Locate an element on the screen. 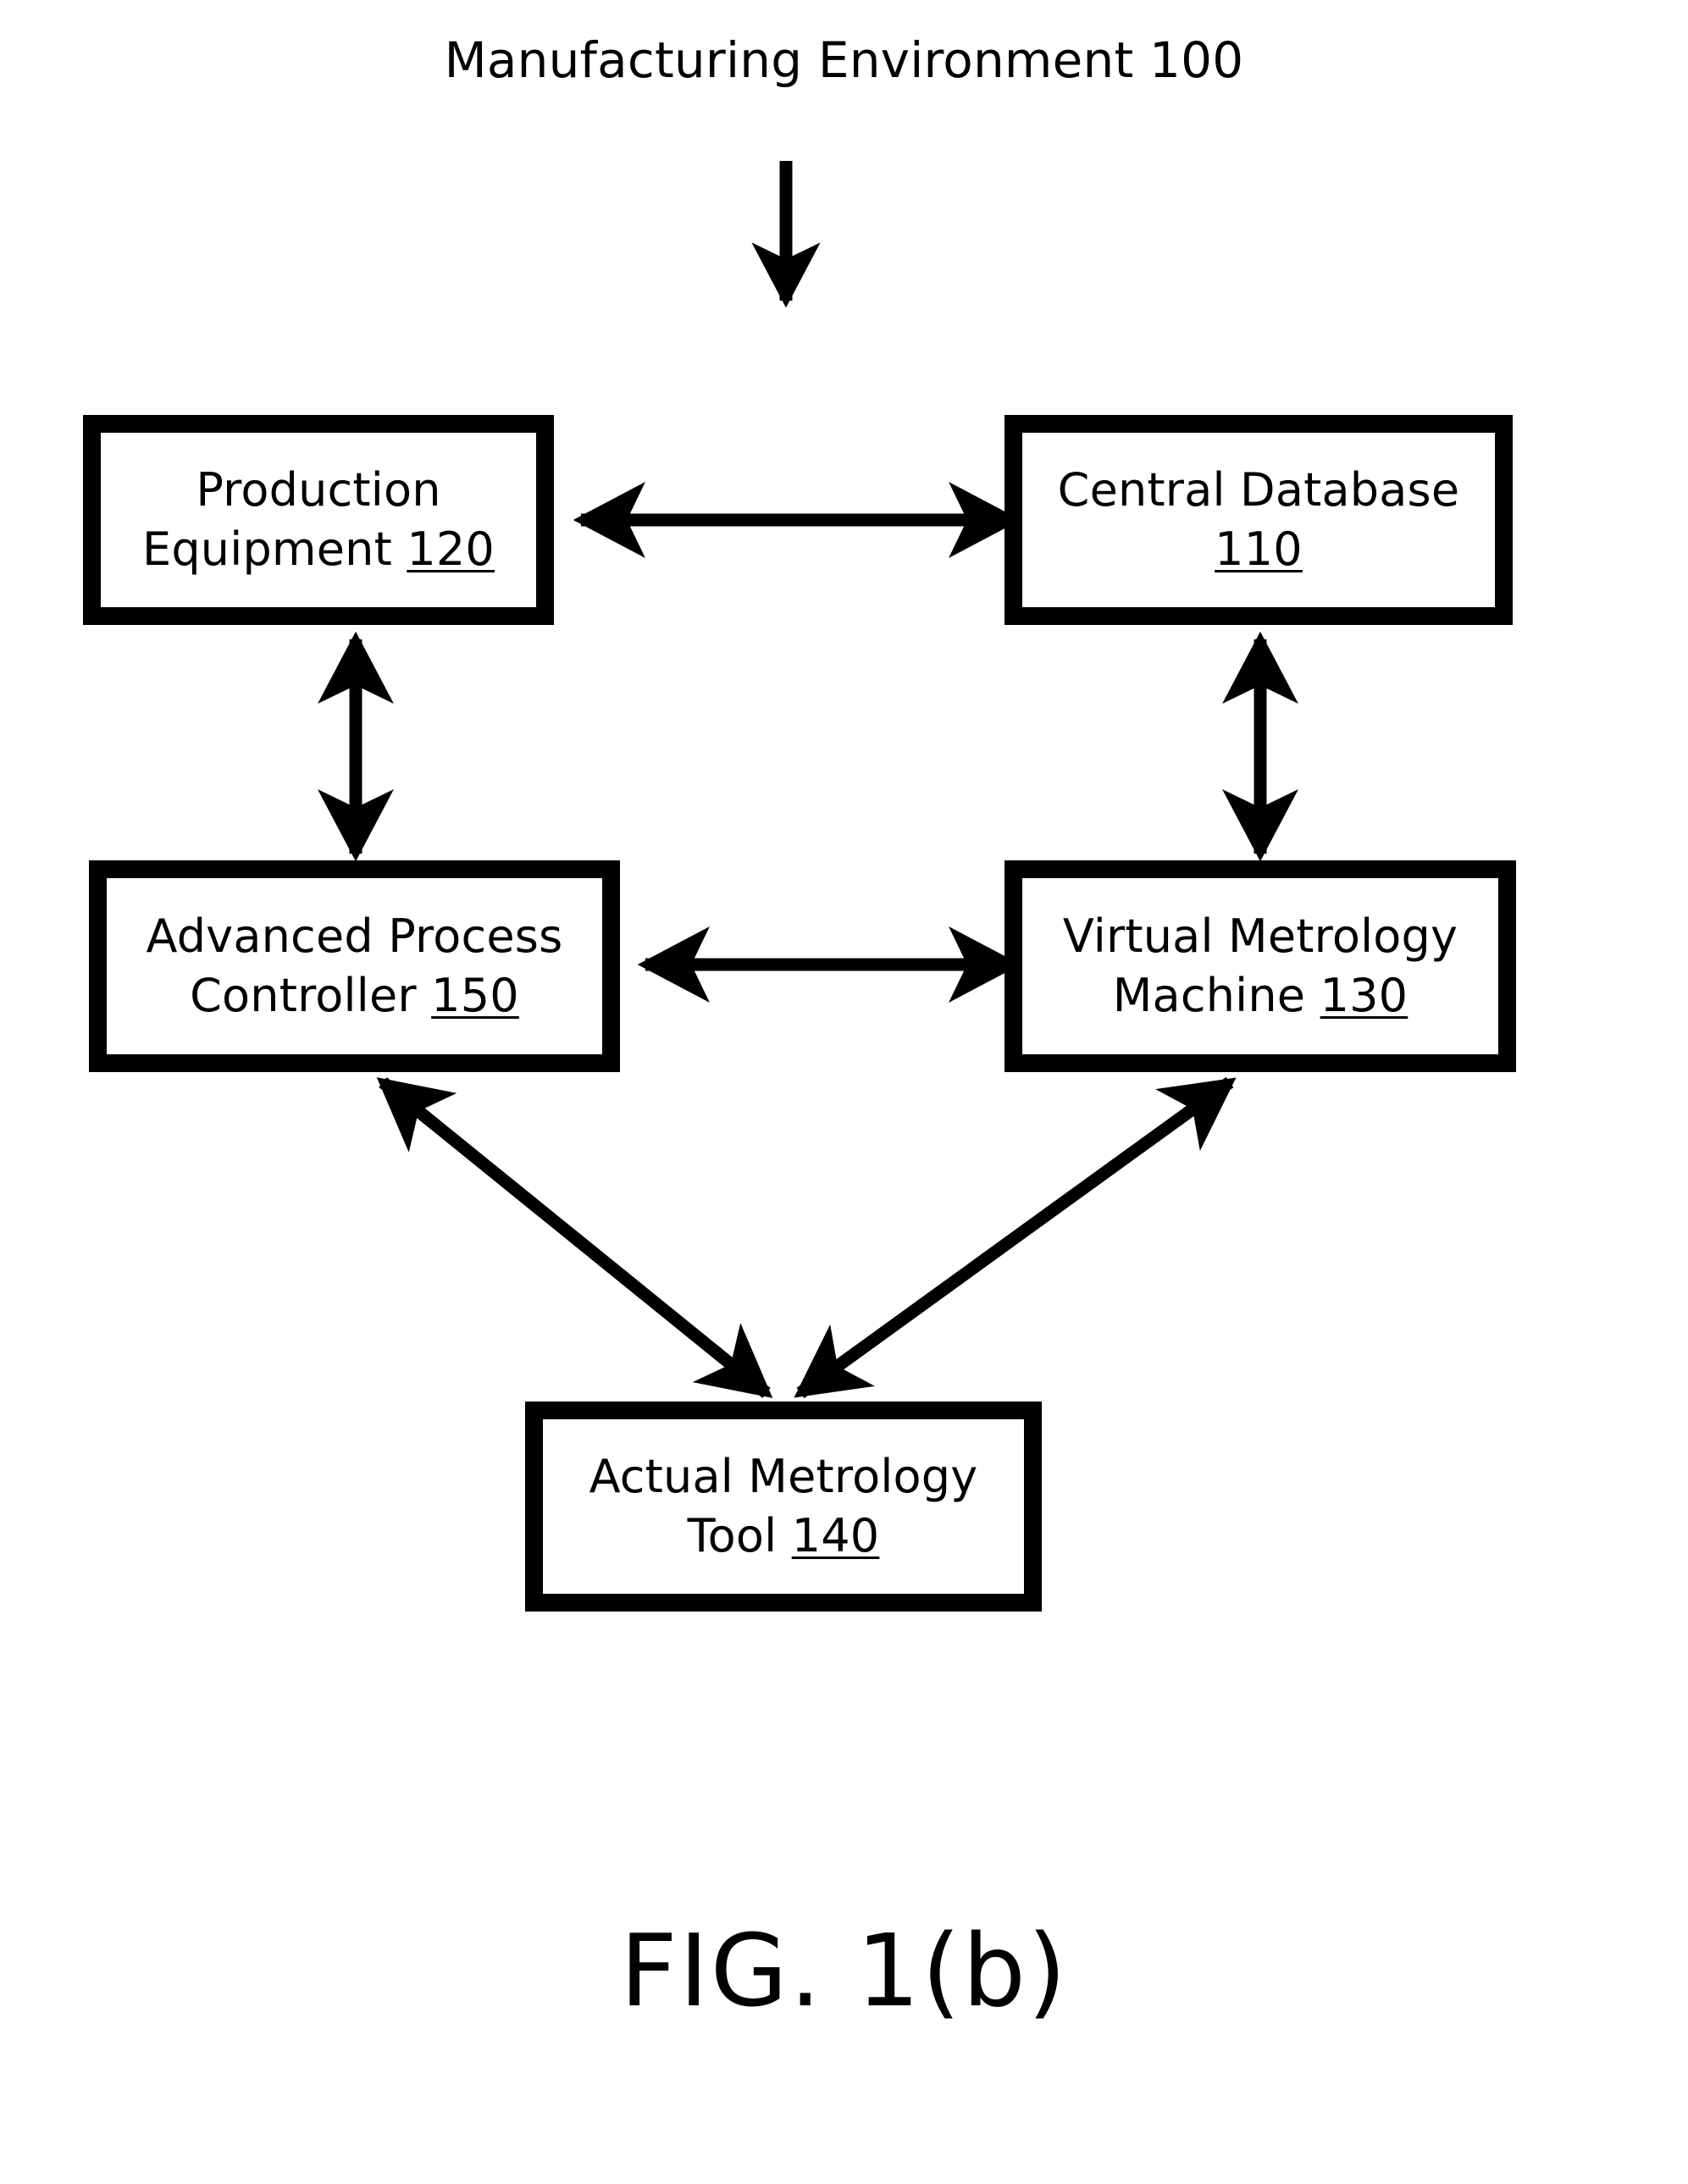 Image resolution: width=1688 pixels, height=2184 pixels. environment-title: Manufacturing Environment 100 is located at coordinates (844, 60).